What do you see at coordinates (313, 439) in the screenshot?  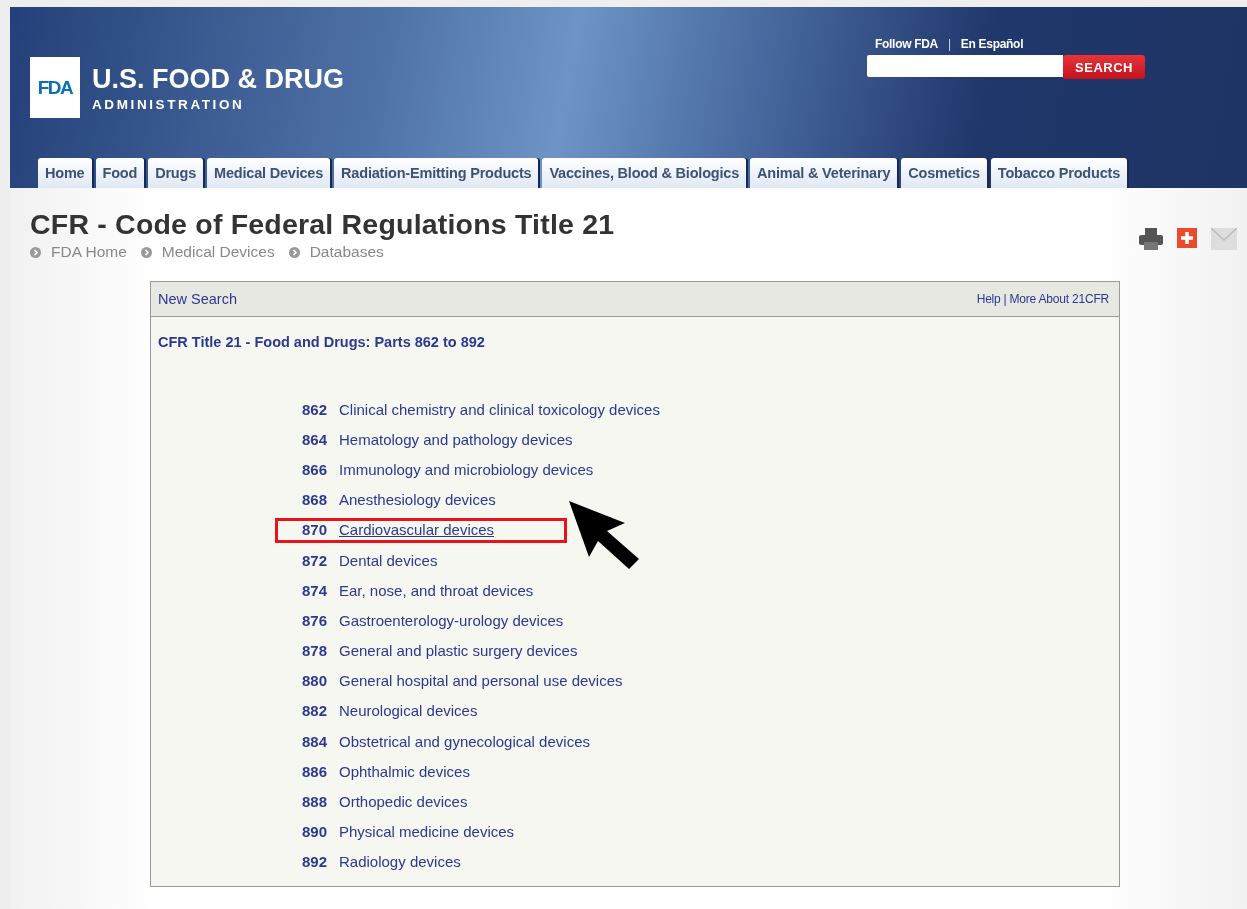 I see `part-number: 864` at bounding box center [313, 439].